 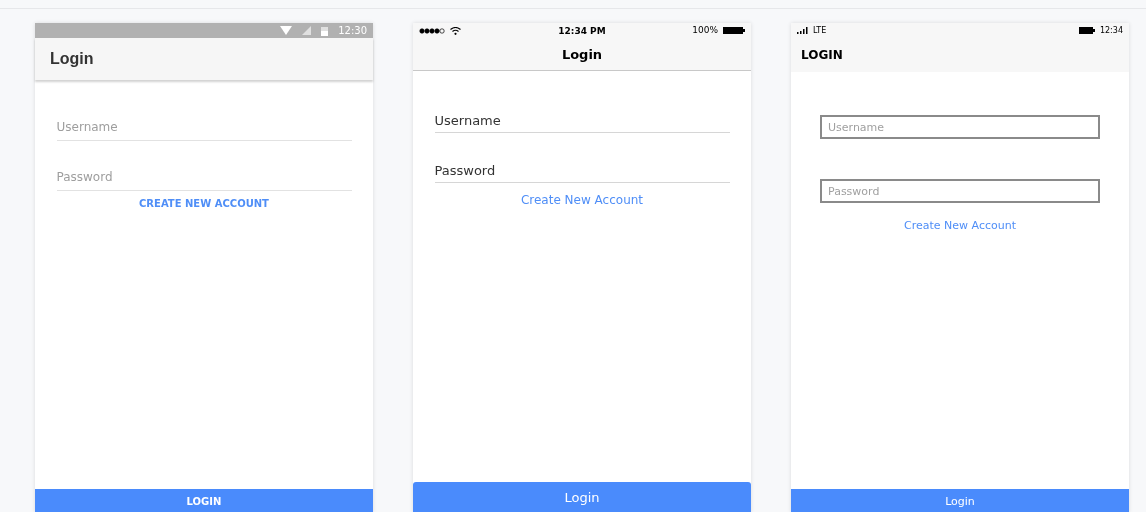 What do you see at coordinates (705, 30) in the screenshot?
I see `battery-percent: 100%` at bounding box center [705, 30].